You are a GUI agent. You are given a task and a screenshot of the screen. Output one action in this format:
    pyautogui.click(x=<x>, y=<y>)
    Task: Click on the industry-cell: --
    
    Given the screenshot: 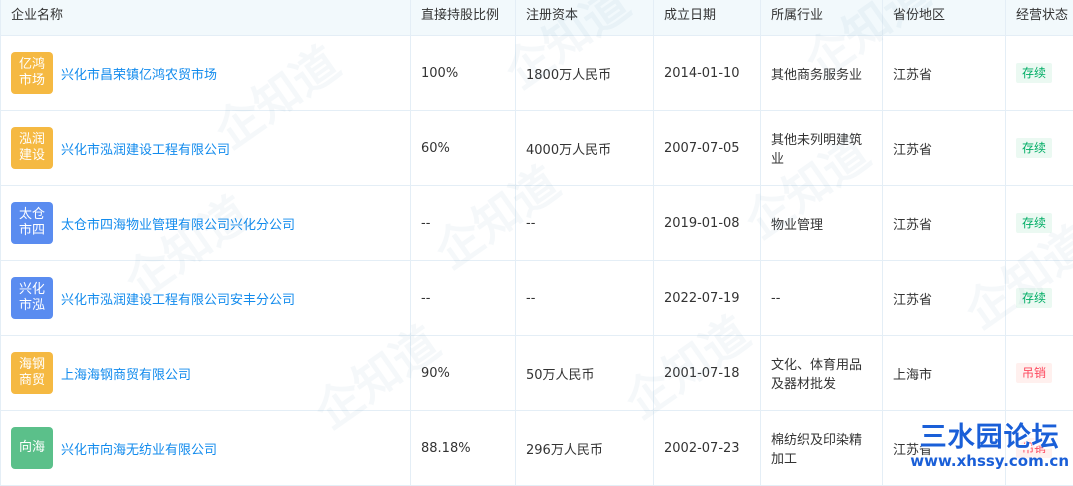 What is the action you would take?
    pyautogui.click(x=822, y=298)
    